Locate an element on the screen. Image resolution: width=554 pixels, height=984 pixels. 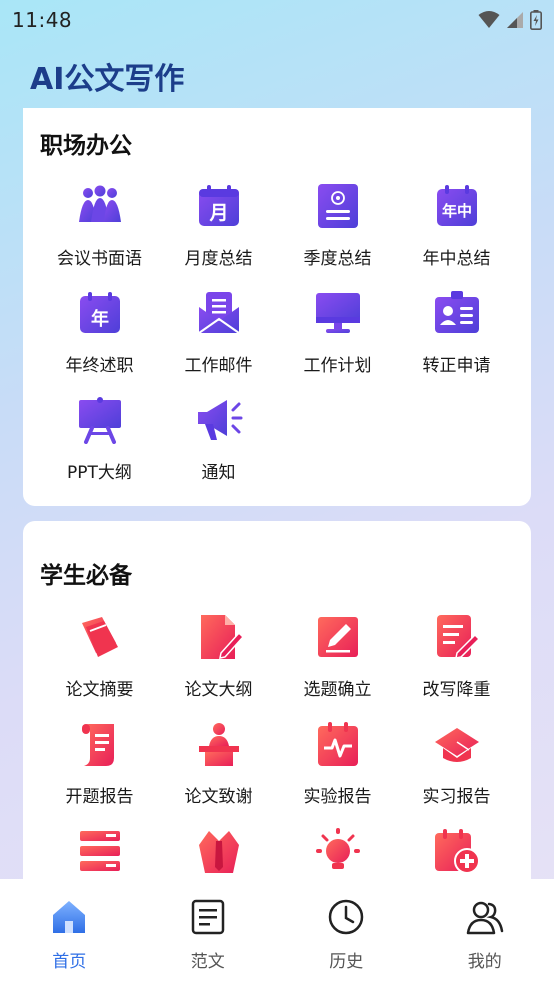
office-item-email: 工作邮件 is located at coordinates (218, 339).